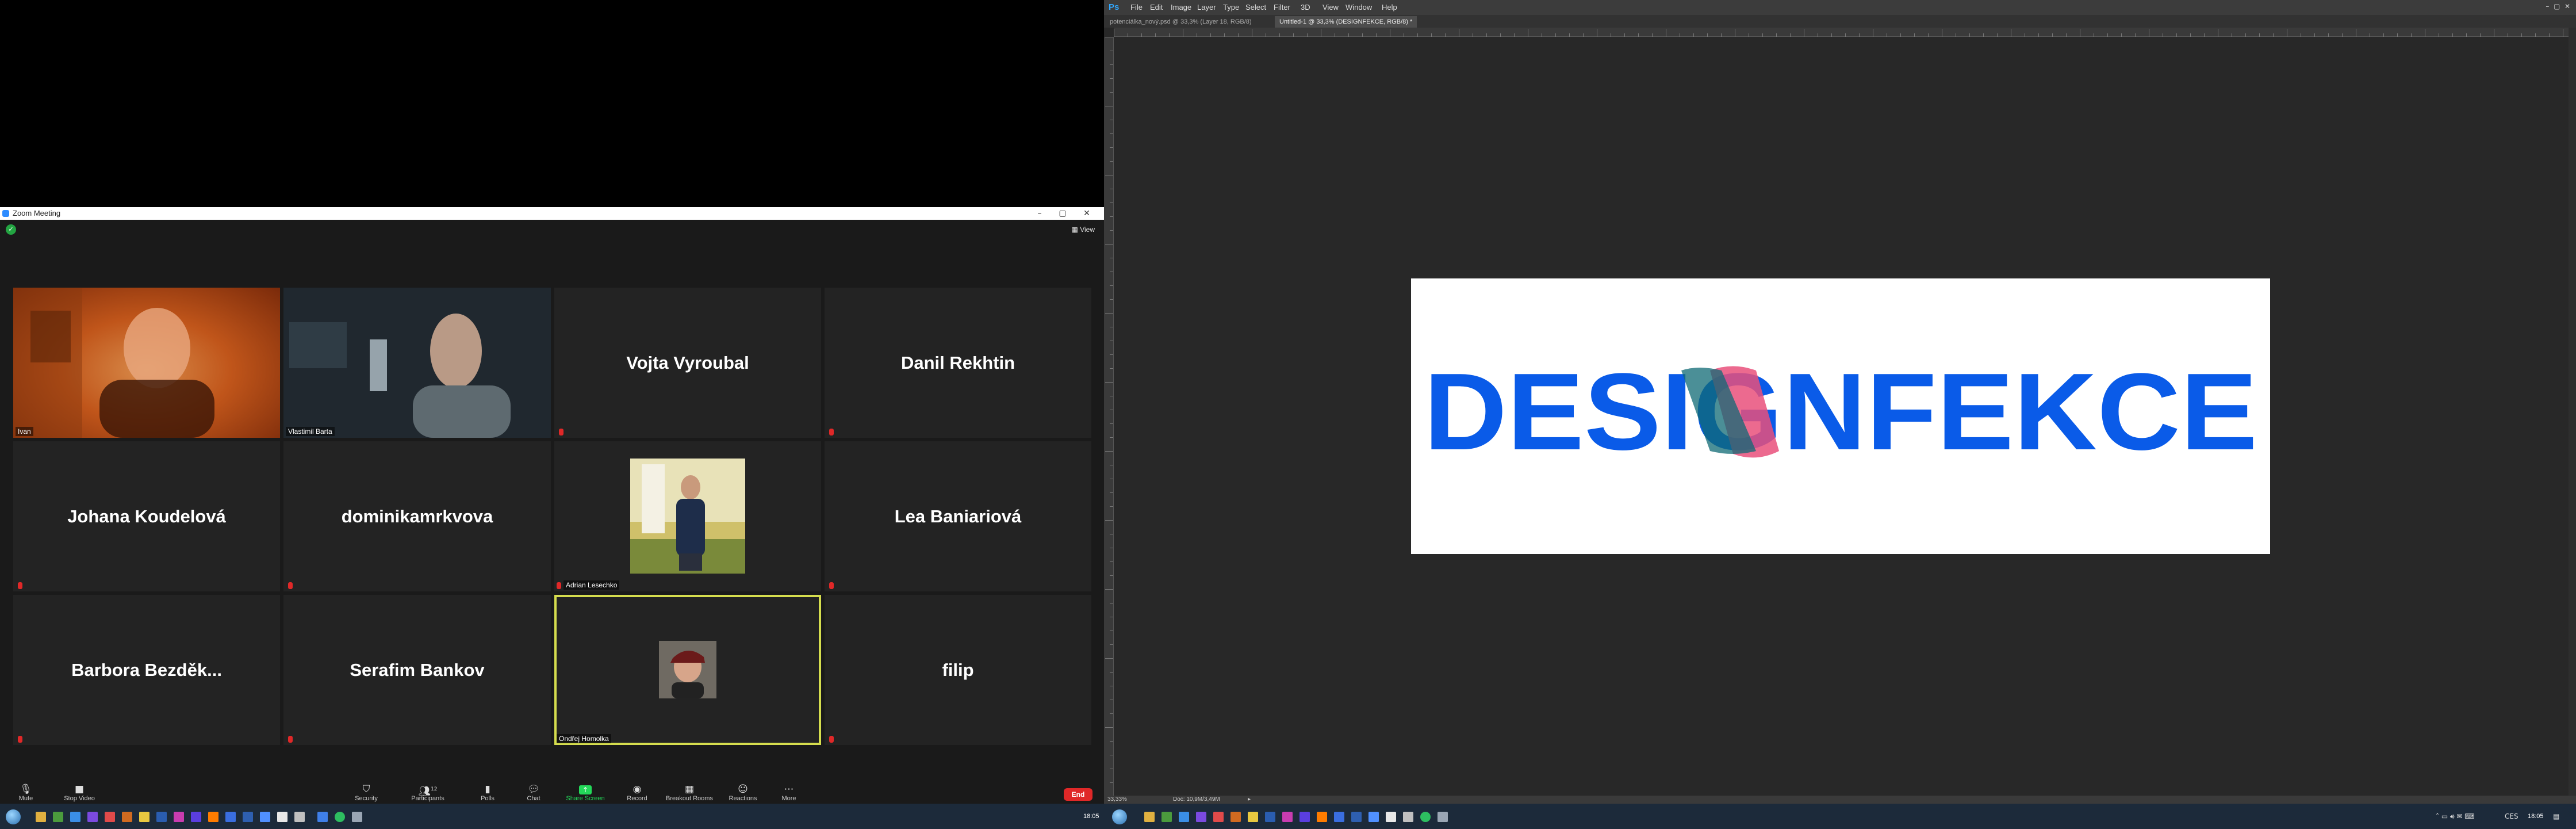 Image resolution: width=2576 pixels, height=829 pixels. I want to click on notifications-icon: ▤, so click(2556, 816).